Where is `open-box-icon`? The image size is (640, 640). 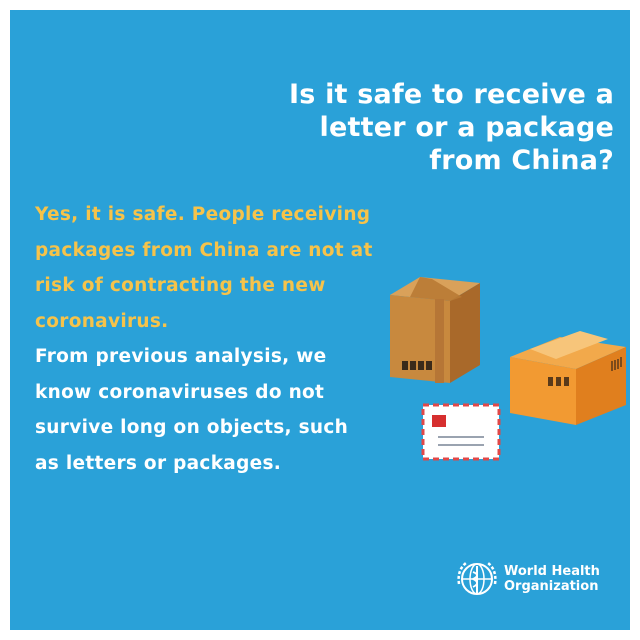 open-box-icon is located at coordinates (568, 378).